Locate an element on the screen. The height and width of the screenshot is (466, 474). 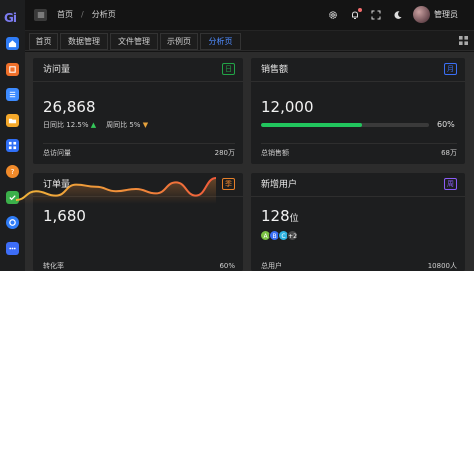
sidebar: Gi ? is located at coordinates (12, 135).